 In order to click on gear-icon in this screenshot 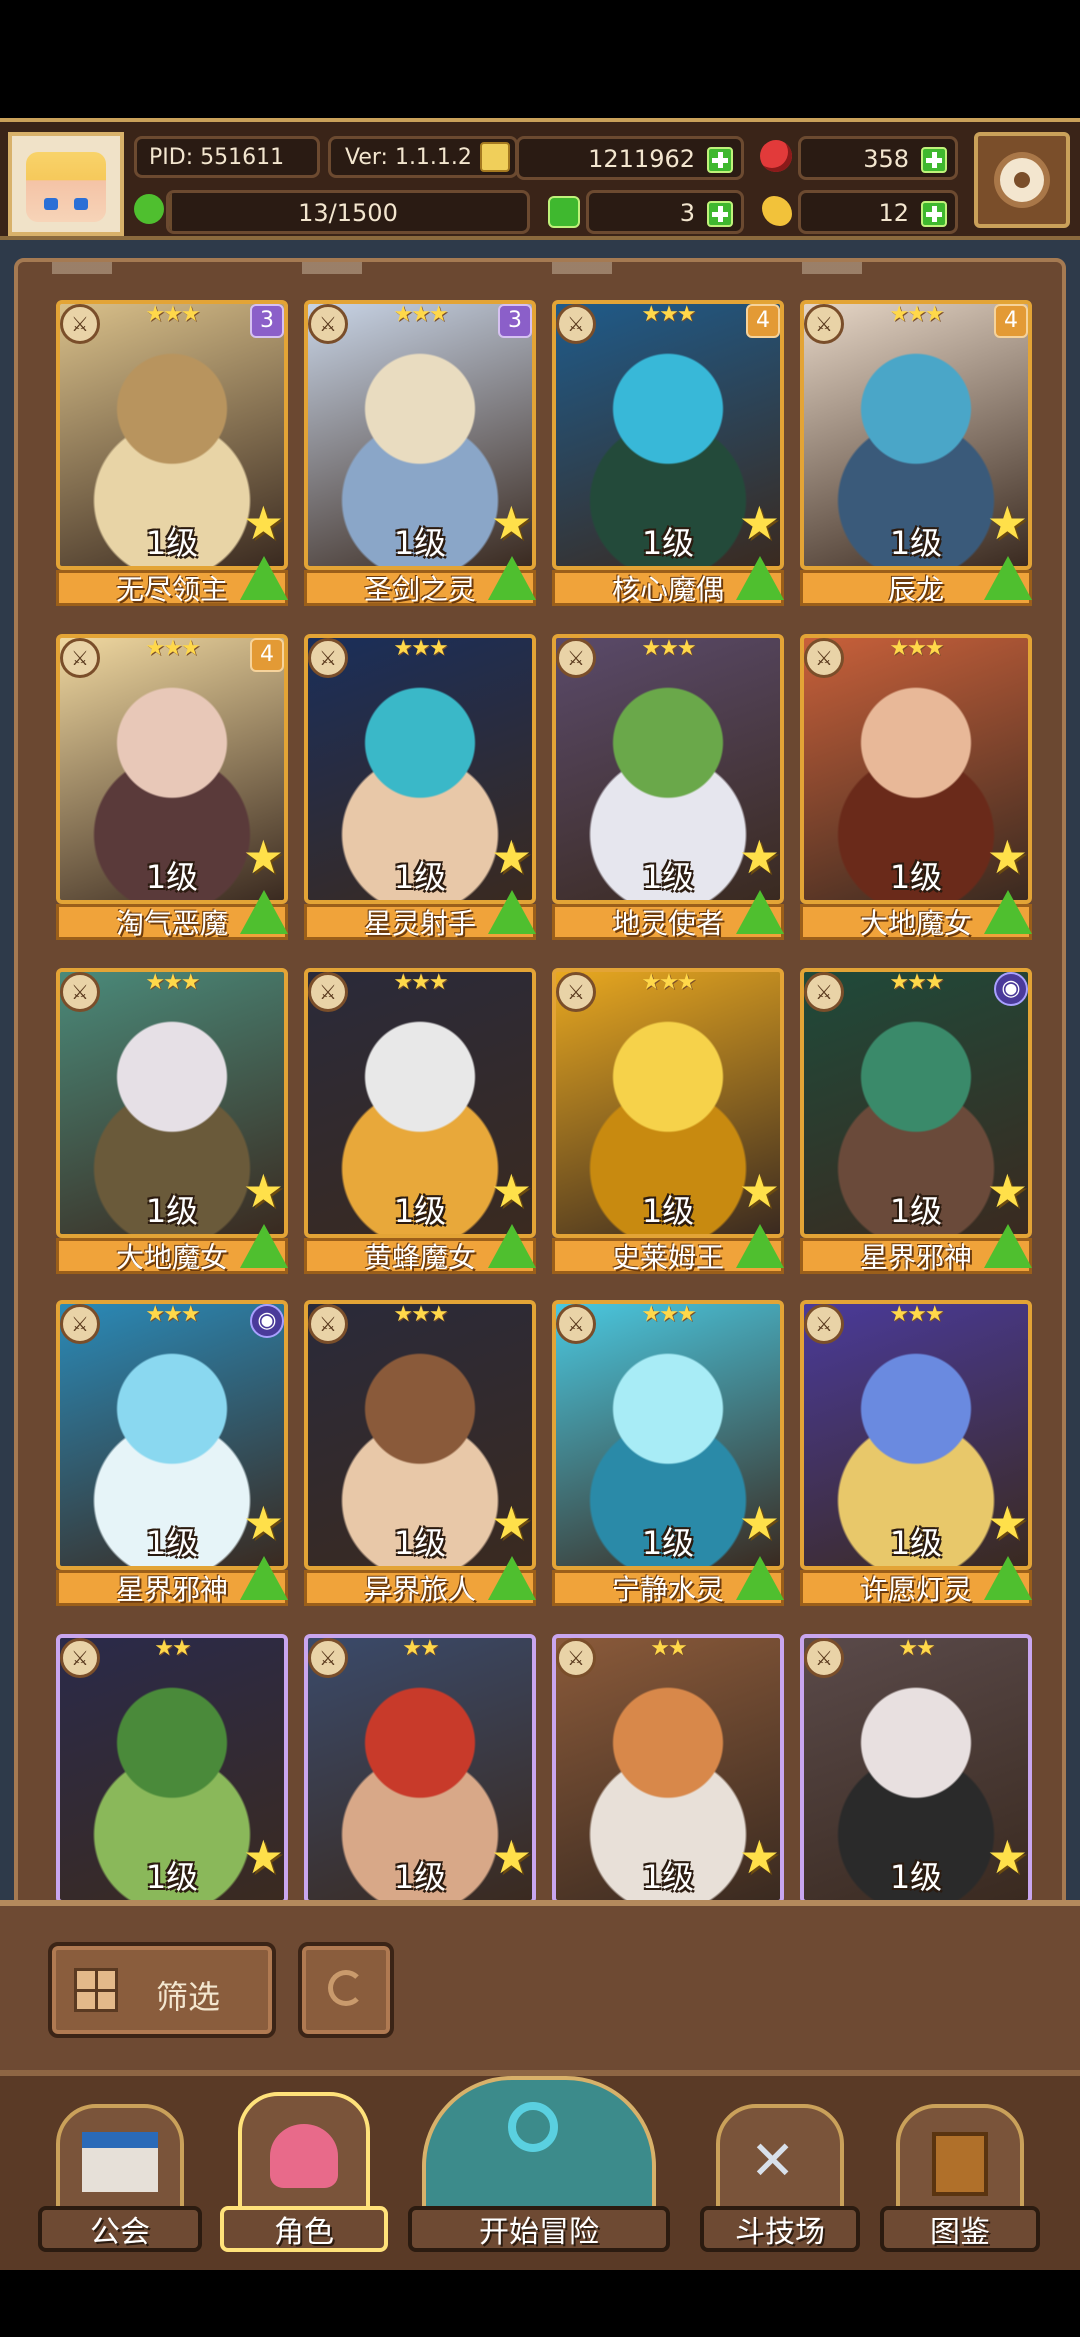, I will do `click(1022, 180)`.